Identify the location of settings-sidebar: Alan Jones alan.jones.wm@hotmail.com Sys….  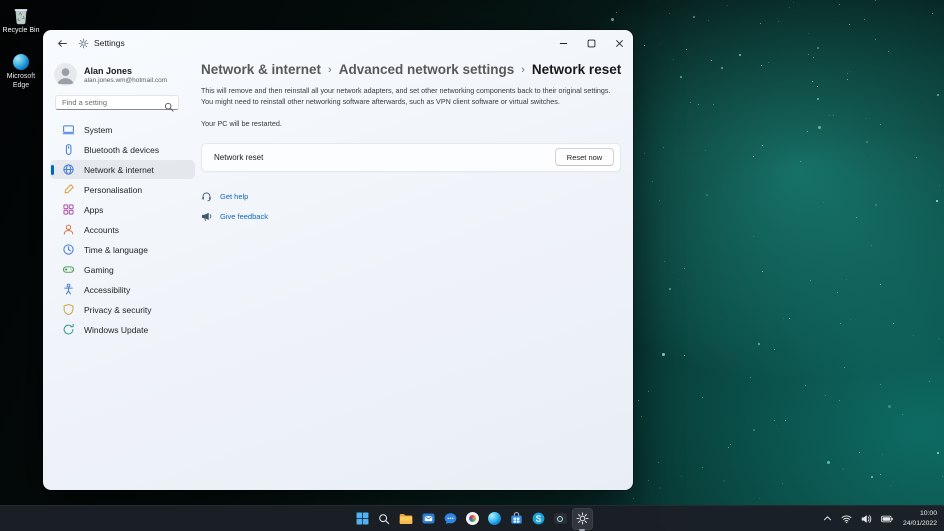
(121, 273).